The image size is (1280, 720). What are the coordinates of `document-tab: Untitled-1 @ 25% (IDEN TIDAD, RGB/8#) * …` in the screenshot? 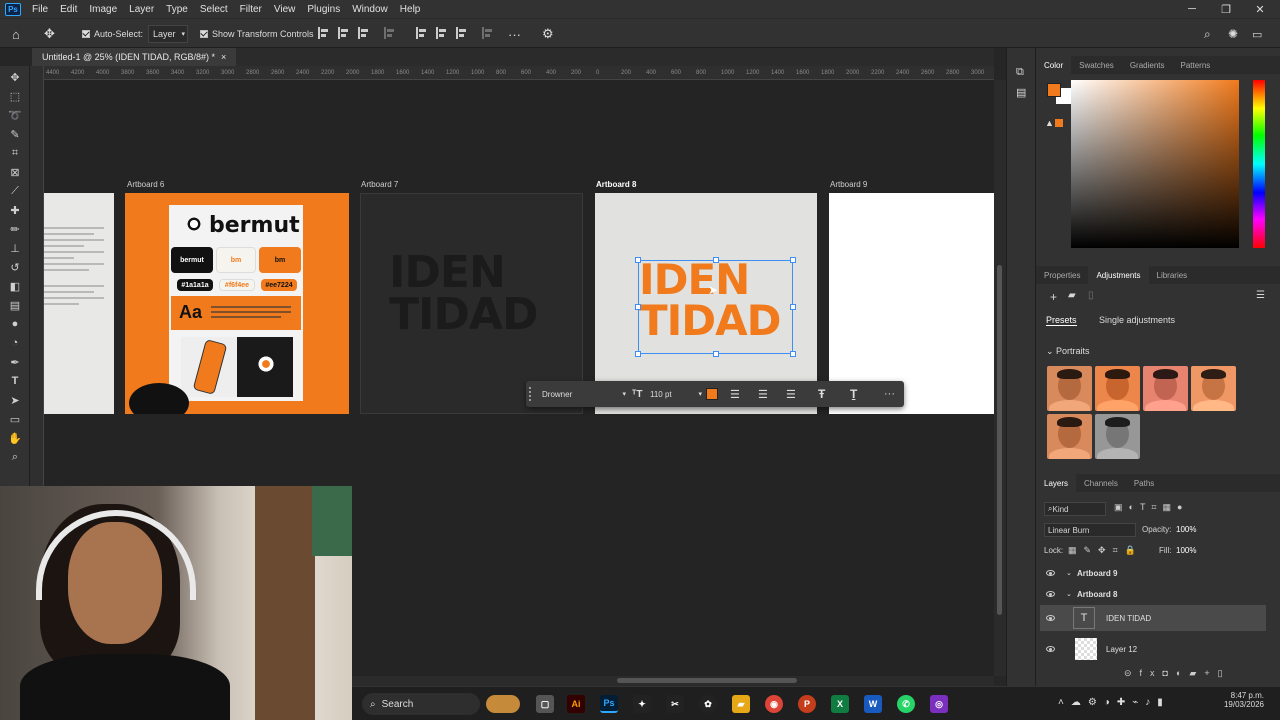 It's located at (134, 57).